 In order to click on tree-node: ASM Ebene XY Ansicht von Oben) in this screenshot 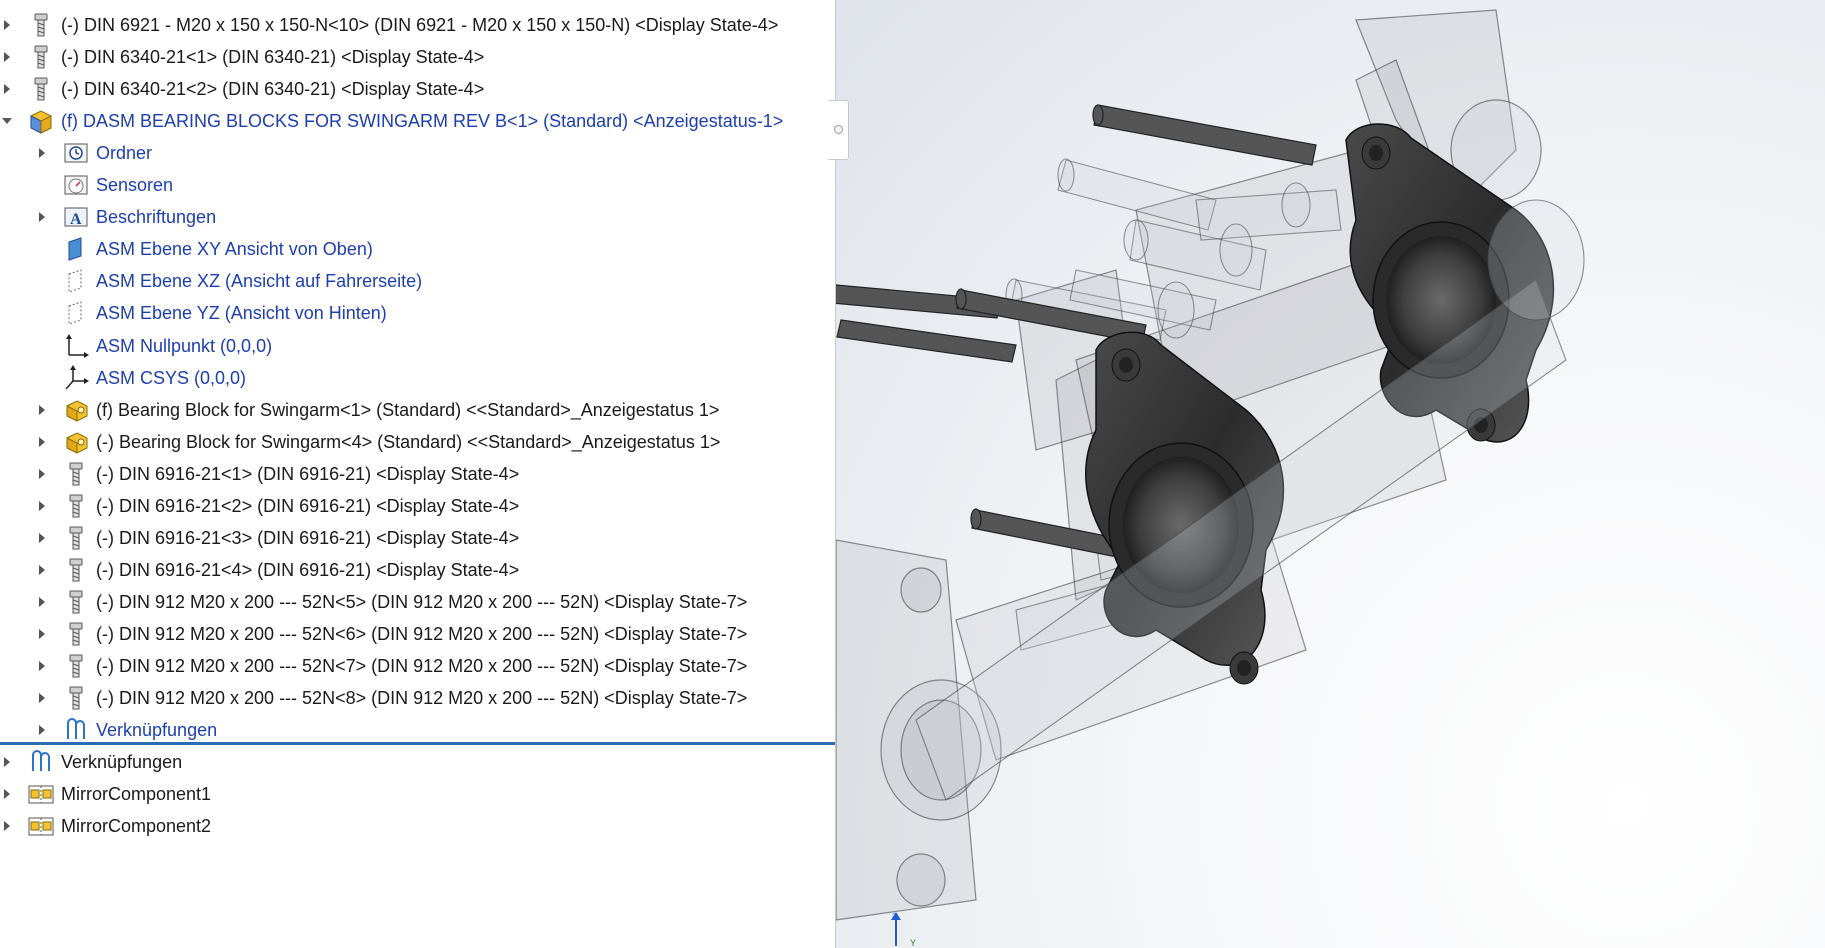, I will do `click(417, 249)`.